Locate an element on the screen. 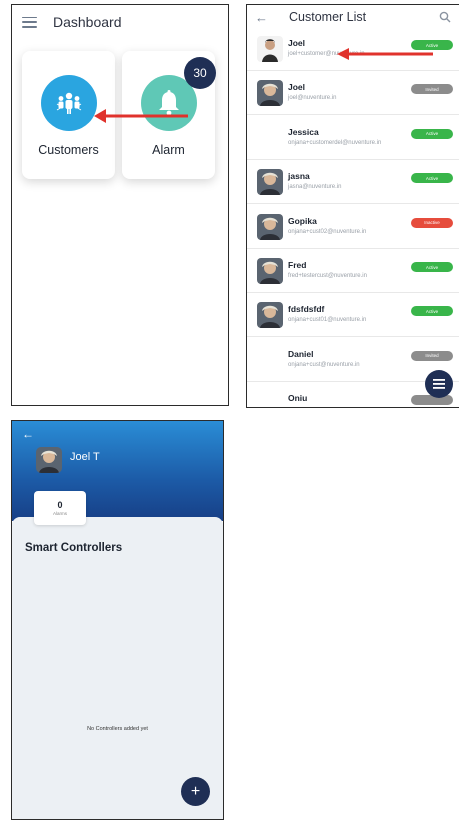 The height and width of the screenshot is (820, 459). page-title: Dashboard is located at coordinates (87, 22).